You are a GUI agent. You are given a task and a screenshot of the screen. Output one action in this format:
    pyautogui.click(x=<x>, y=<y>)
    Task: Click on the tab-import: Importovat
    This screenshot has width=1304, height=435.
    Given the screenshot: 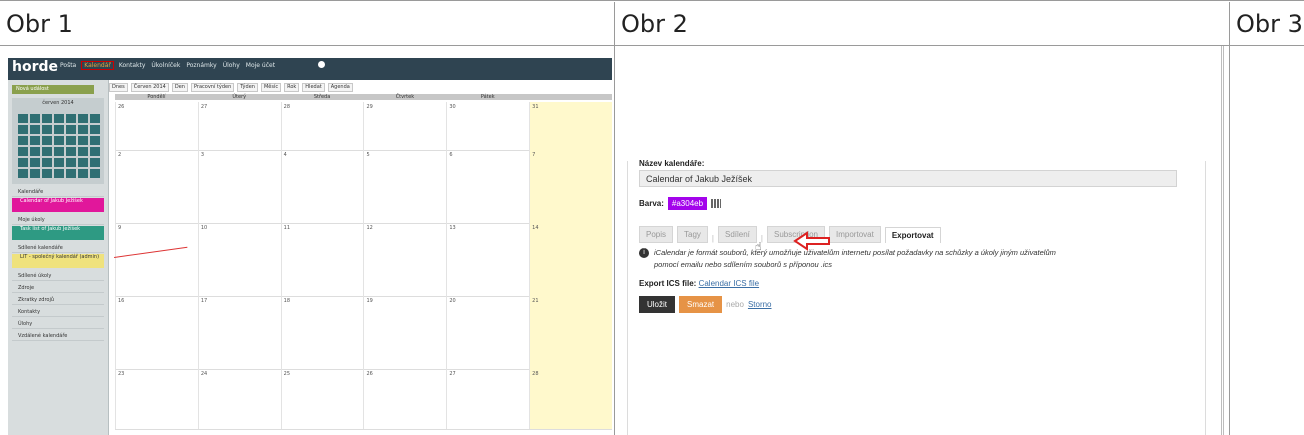 What is the action you would take?
    pyautogui.click(x=855, y=234)
    